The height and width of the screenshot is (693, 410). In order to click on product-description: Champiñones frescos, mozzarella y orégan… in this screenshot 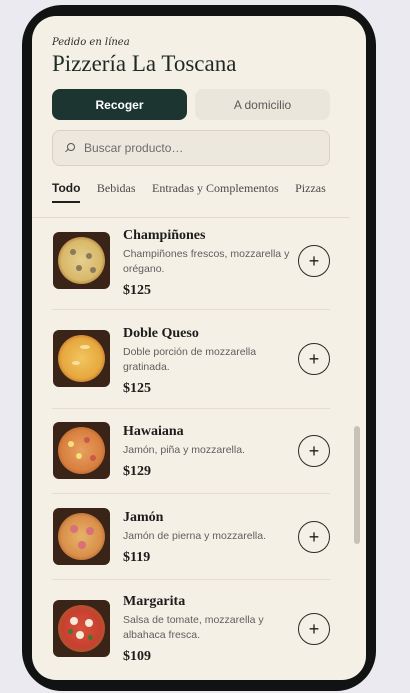, I will do `click(206, 261)`.